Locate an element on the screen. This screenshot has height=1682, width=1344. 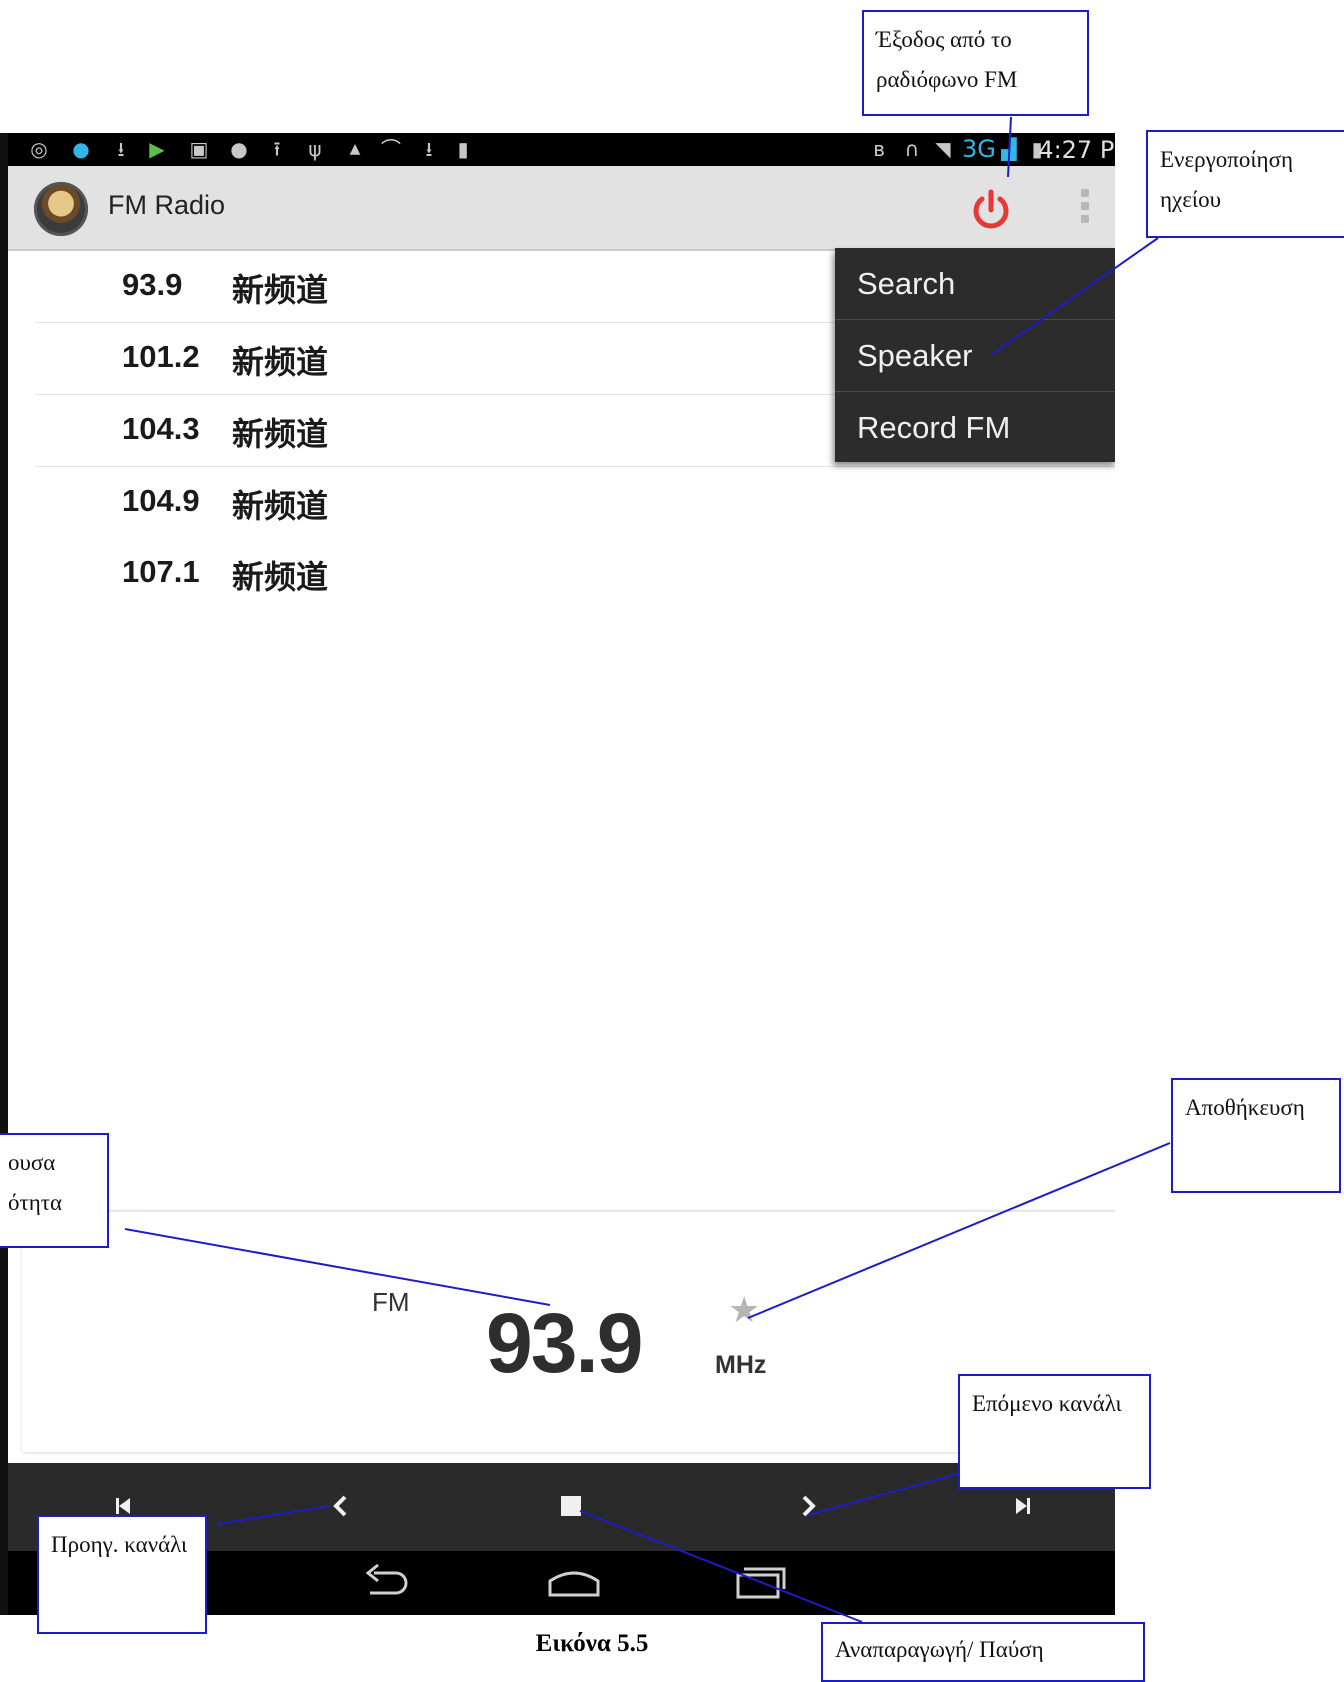
lock-icon: ▲ is located at coordinates (355, 149).